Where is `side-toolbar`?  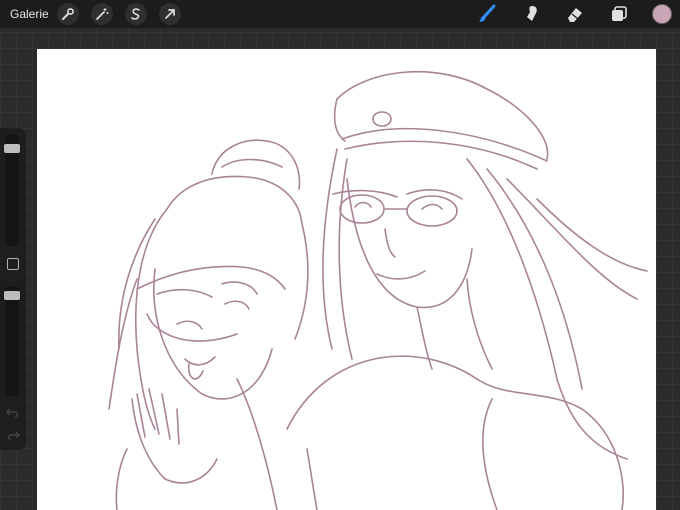
side-toolbar is located at coordinates (13, 289).